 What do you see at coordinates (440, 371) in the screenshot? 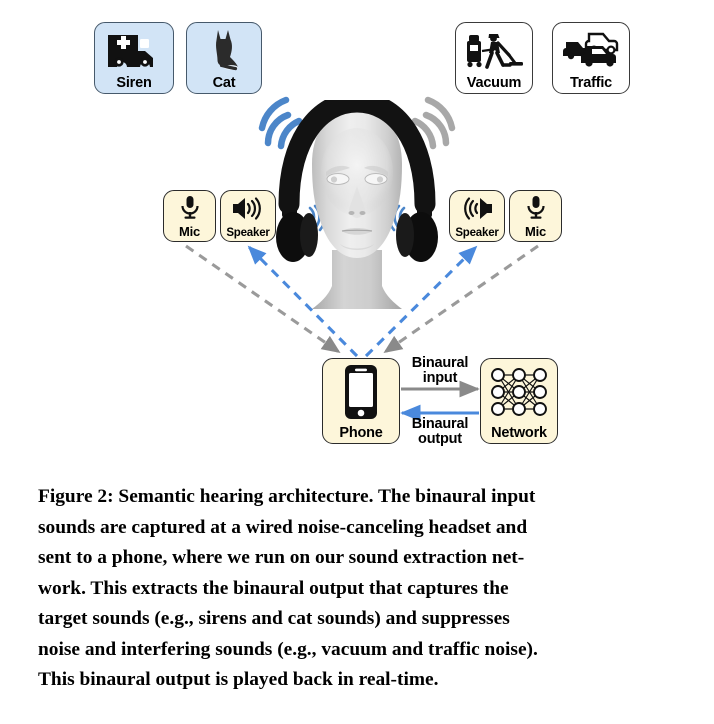
I see `binaural-input-label: Binaural input` at bounding box center [440, 371].